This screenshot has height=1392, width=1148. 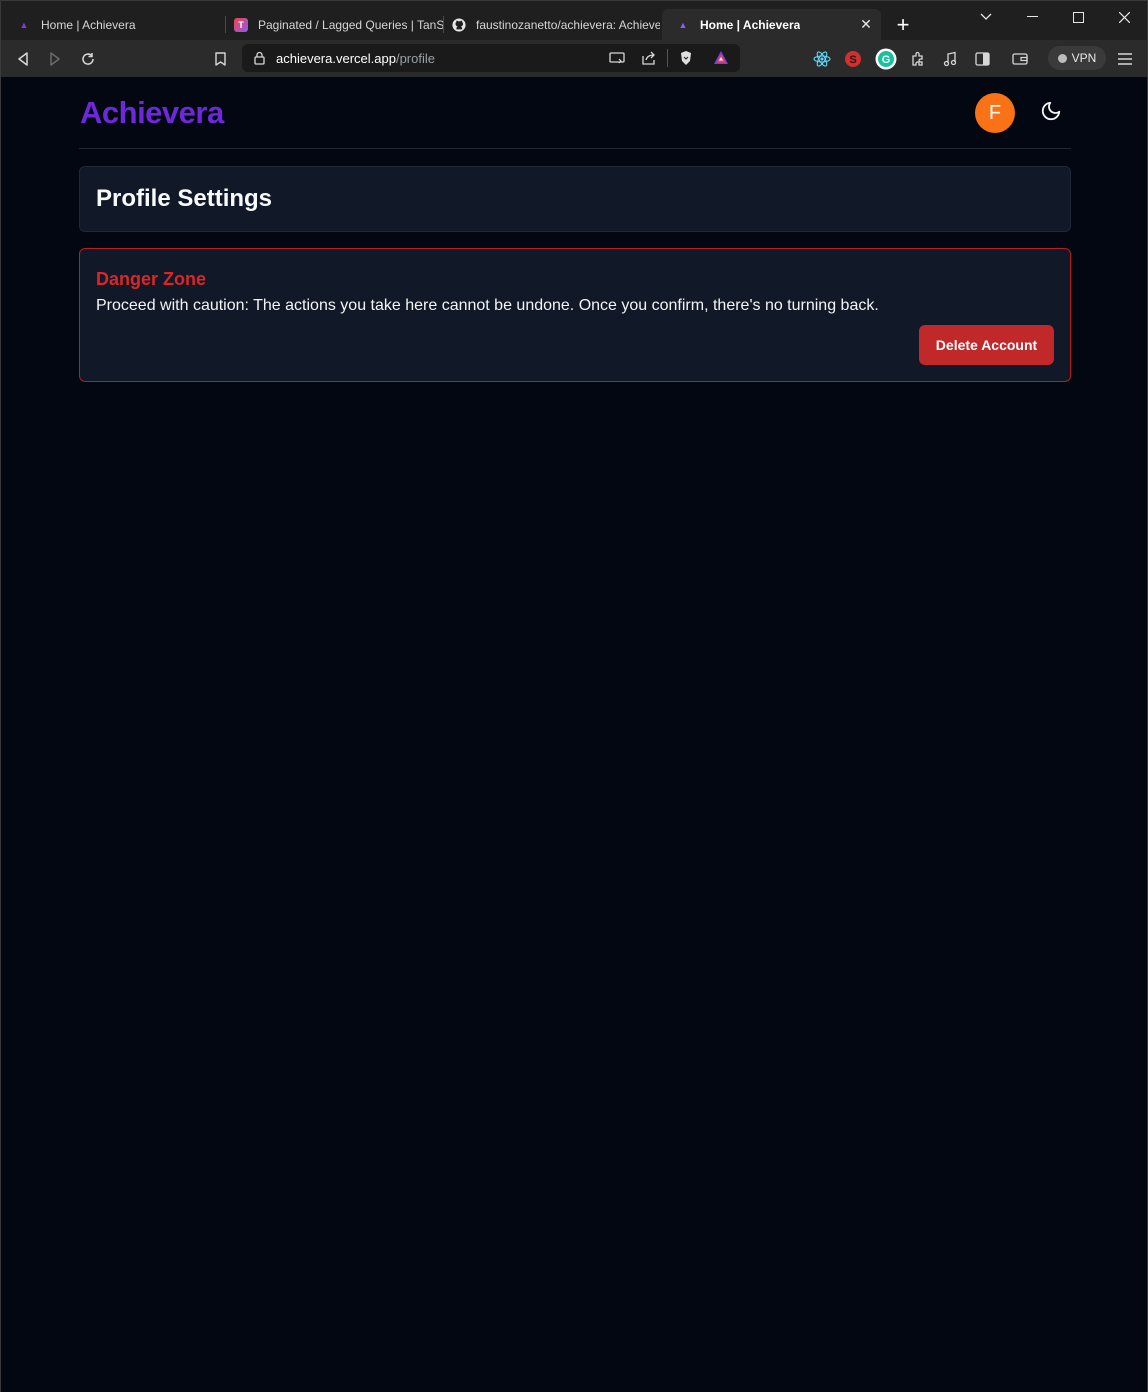 I want to click on lock-icon, so click(x=259, y=60).